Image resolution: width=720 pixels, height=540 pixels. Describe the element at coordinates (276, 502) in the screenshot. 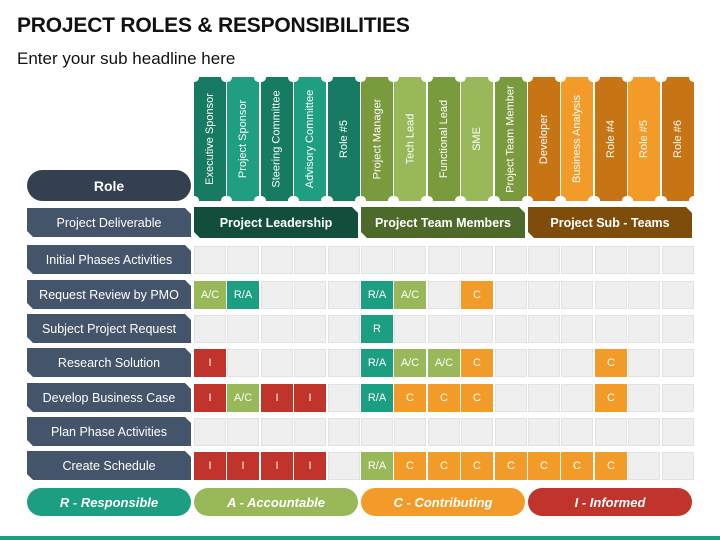

I see `legend-item: A - Accountable` at that location.